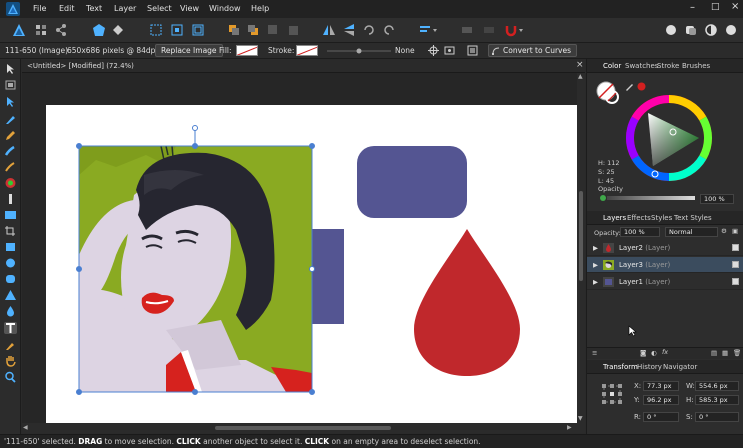 This screenshot has height=448, width=743. I want to click on help-icon, so click(731, 30).